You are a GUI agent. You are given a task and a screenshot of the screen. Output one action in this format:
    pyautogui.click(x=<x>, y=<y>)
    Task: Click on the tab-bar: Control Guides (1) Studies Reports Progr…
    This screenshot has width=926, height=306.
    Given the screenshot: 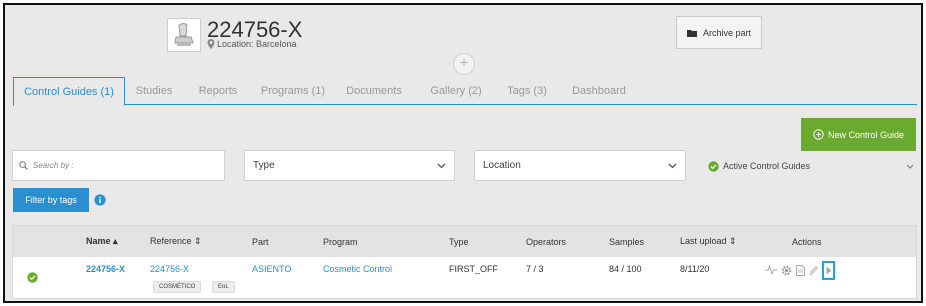 What is the action you would take?
    pyautogui.click(x=465, y=91)
    